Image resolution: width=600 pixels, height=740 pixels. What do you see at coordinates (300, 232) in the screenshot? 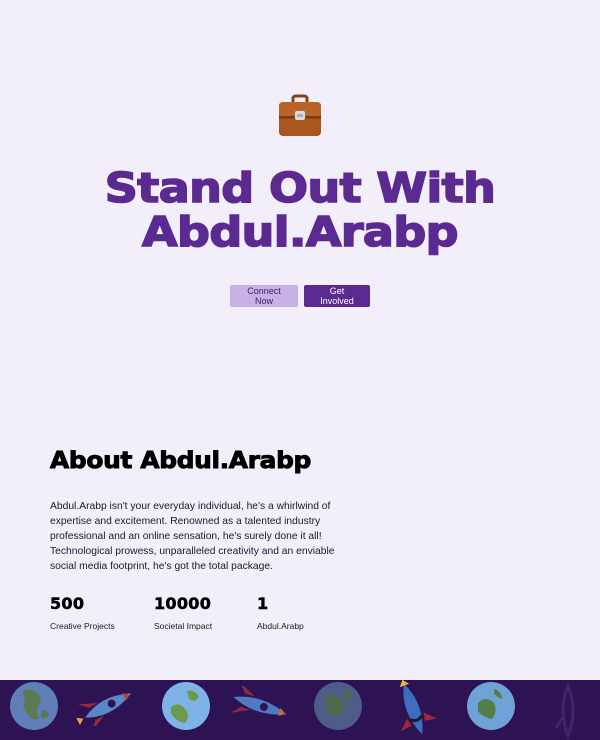
I see `hero-title-line2: Abdul.Arabp` at bounding box center [300, 232].